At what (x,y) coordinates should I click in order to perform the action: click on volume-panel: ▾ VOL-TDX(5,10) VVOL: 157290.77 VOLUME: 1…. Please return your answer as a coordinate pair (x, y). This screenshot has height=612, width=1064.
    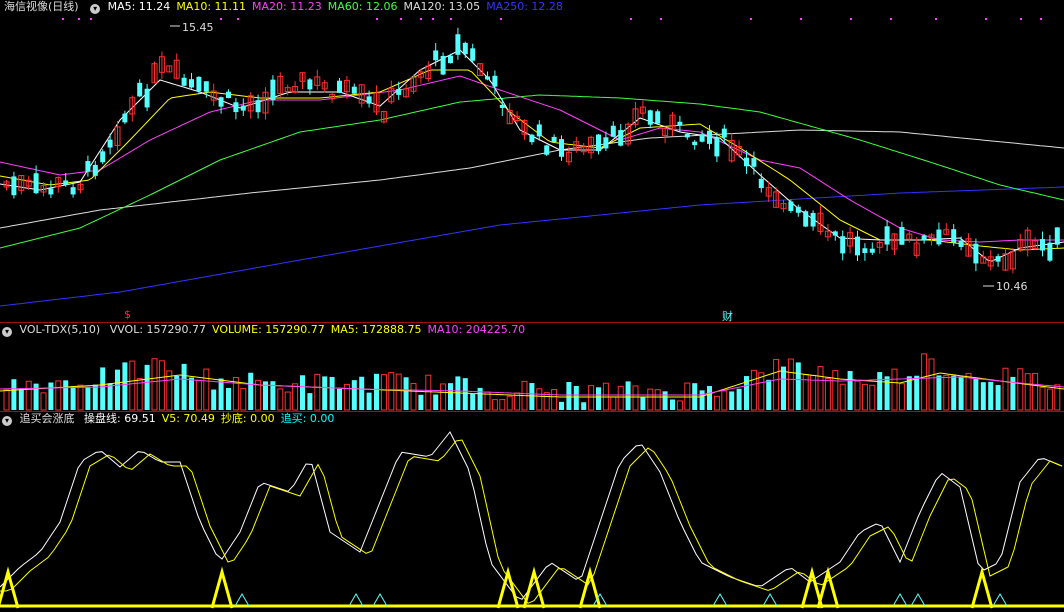
    Looking at the image, I should click on (532, 367).